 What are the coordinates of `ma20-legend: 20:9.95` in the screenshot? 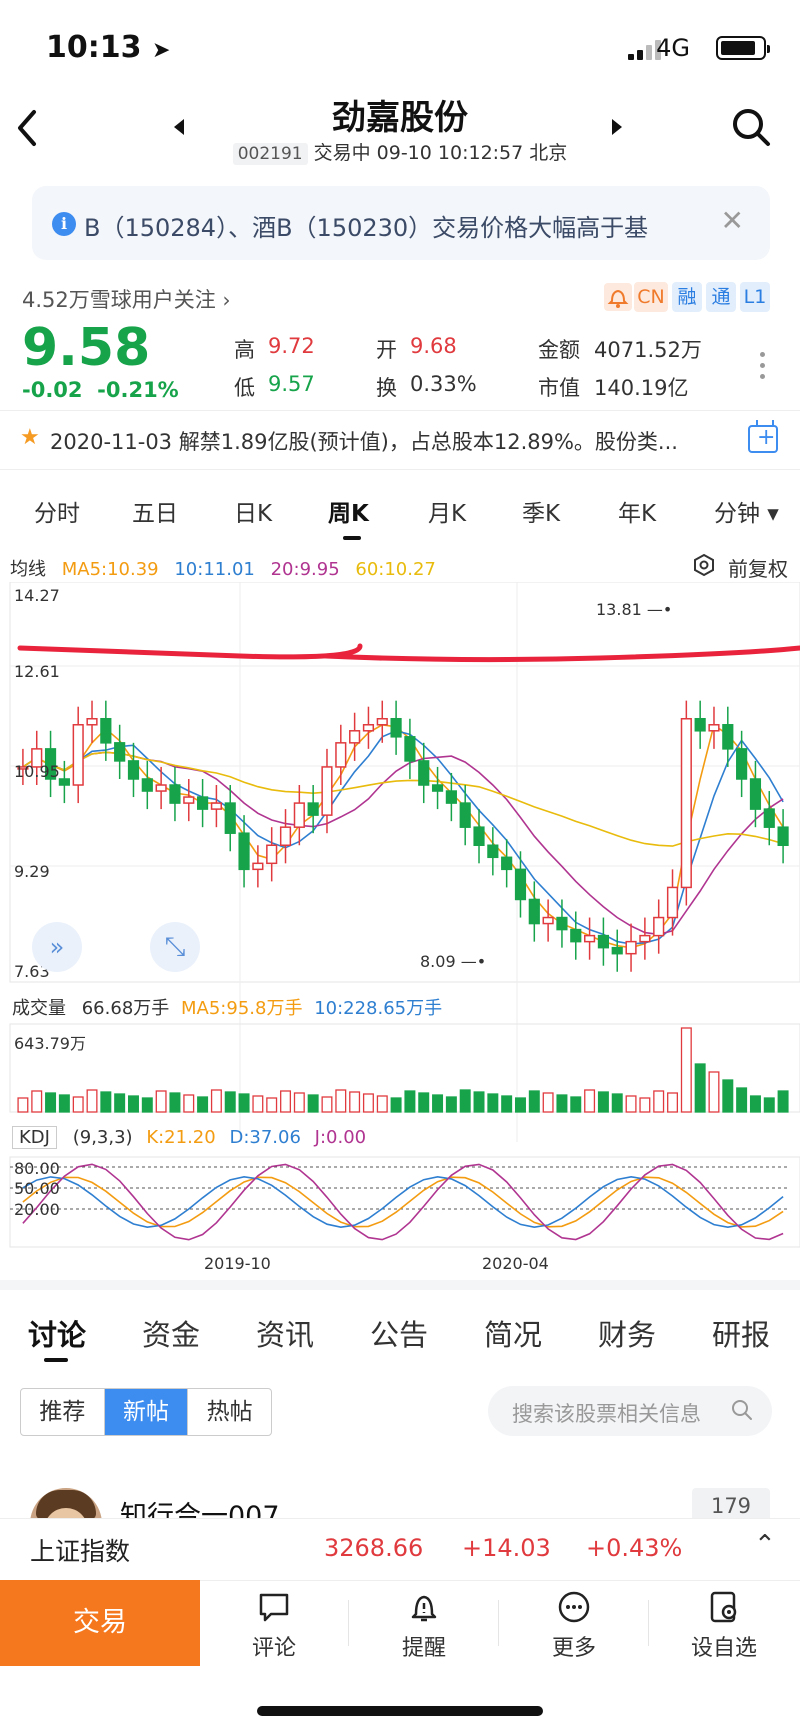 It's located at (305, 569).